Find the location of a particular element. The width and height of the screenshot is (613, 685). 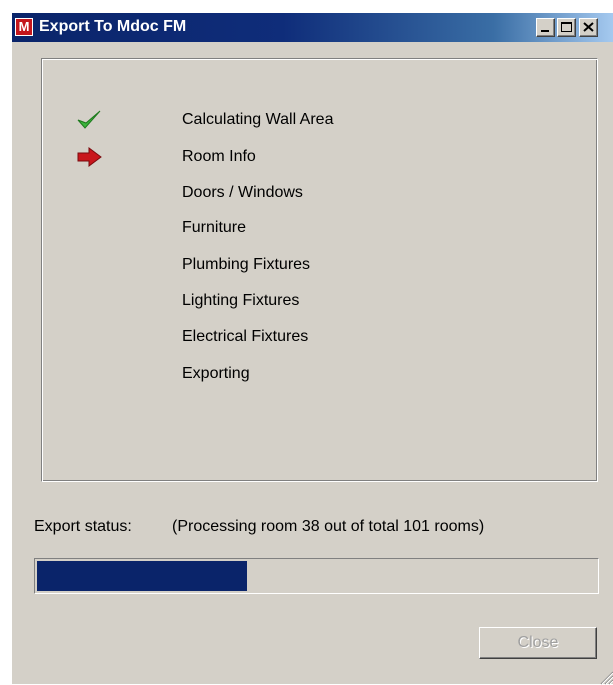

step-room-info: Room Info is located at coordinates (219, 156).